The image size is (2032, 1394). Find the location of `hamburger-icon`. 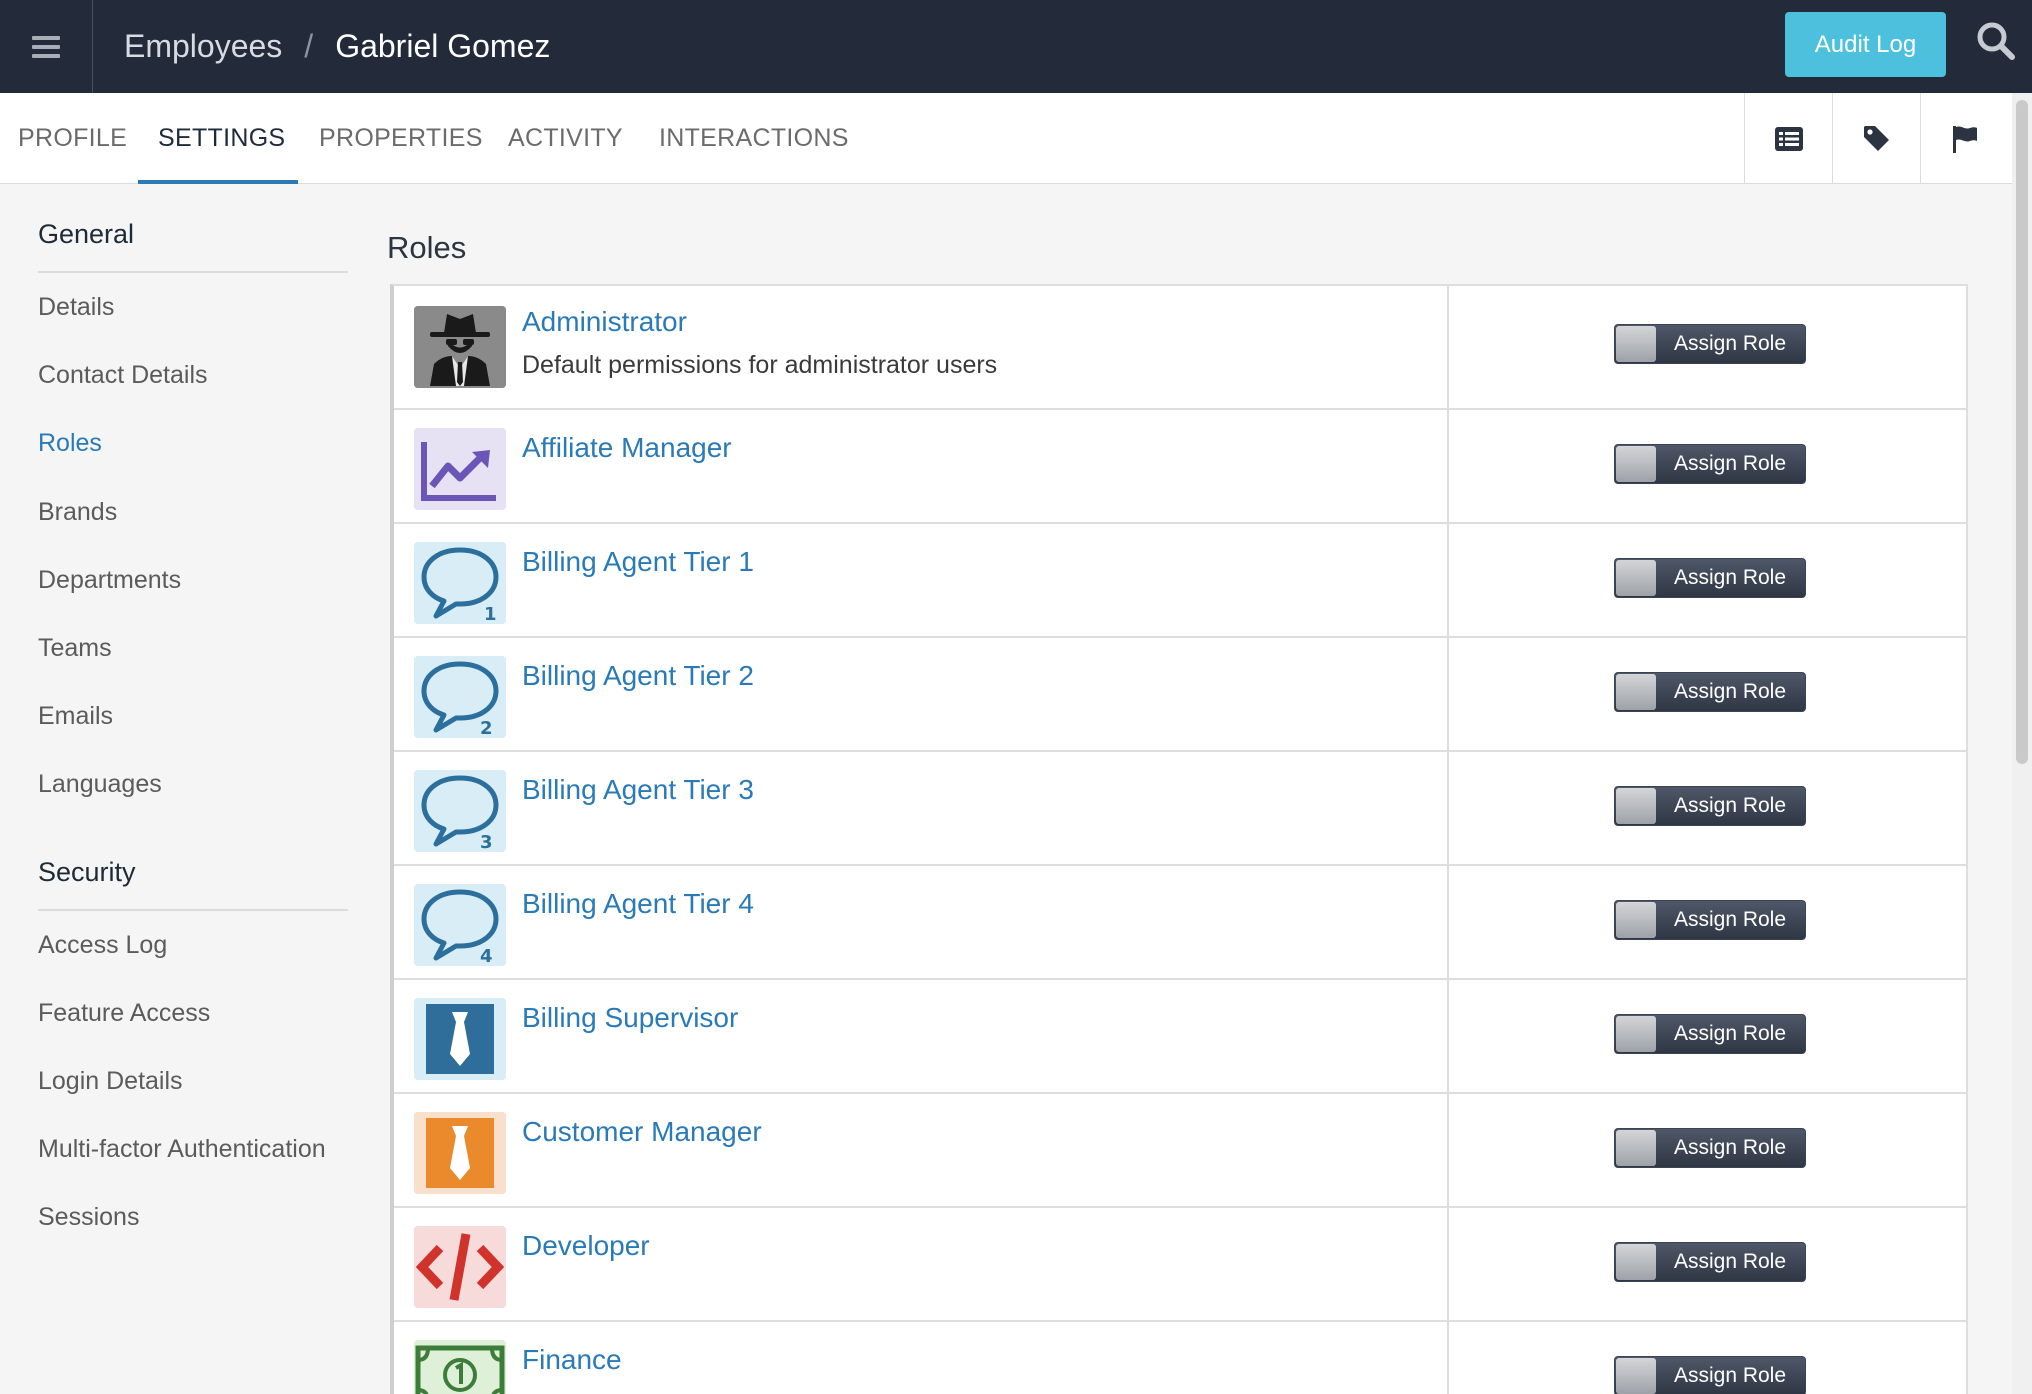

hamburger-icon is located at coordinates (46, 46).